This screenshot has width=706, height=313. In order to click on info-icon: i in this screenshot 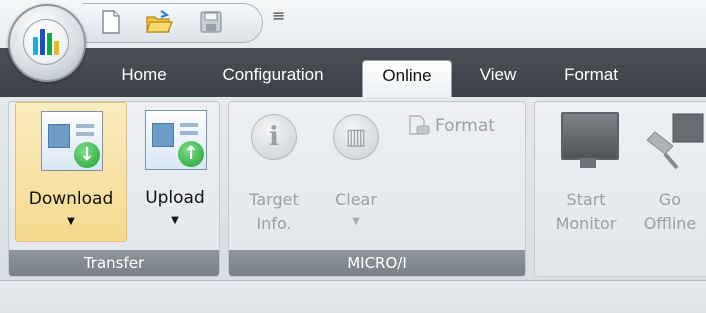, I will do `click(274, 137)`.